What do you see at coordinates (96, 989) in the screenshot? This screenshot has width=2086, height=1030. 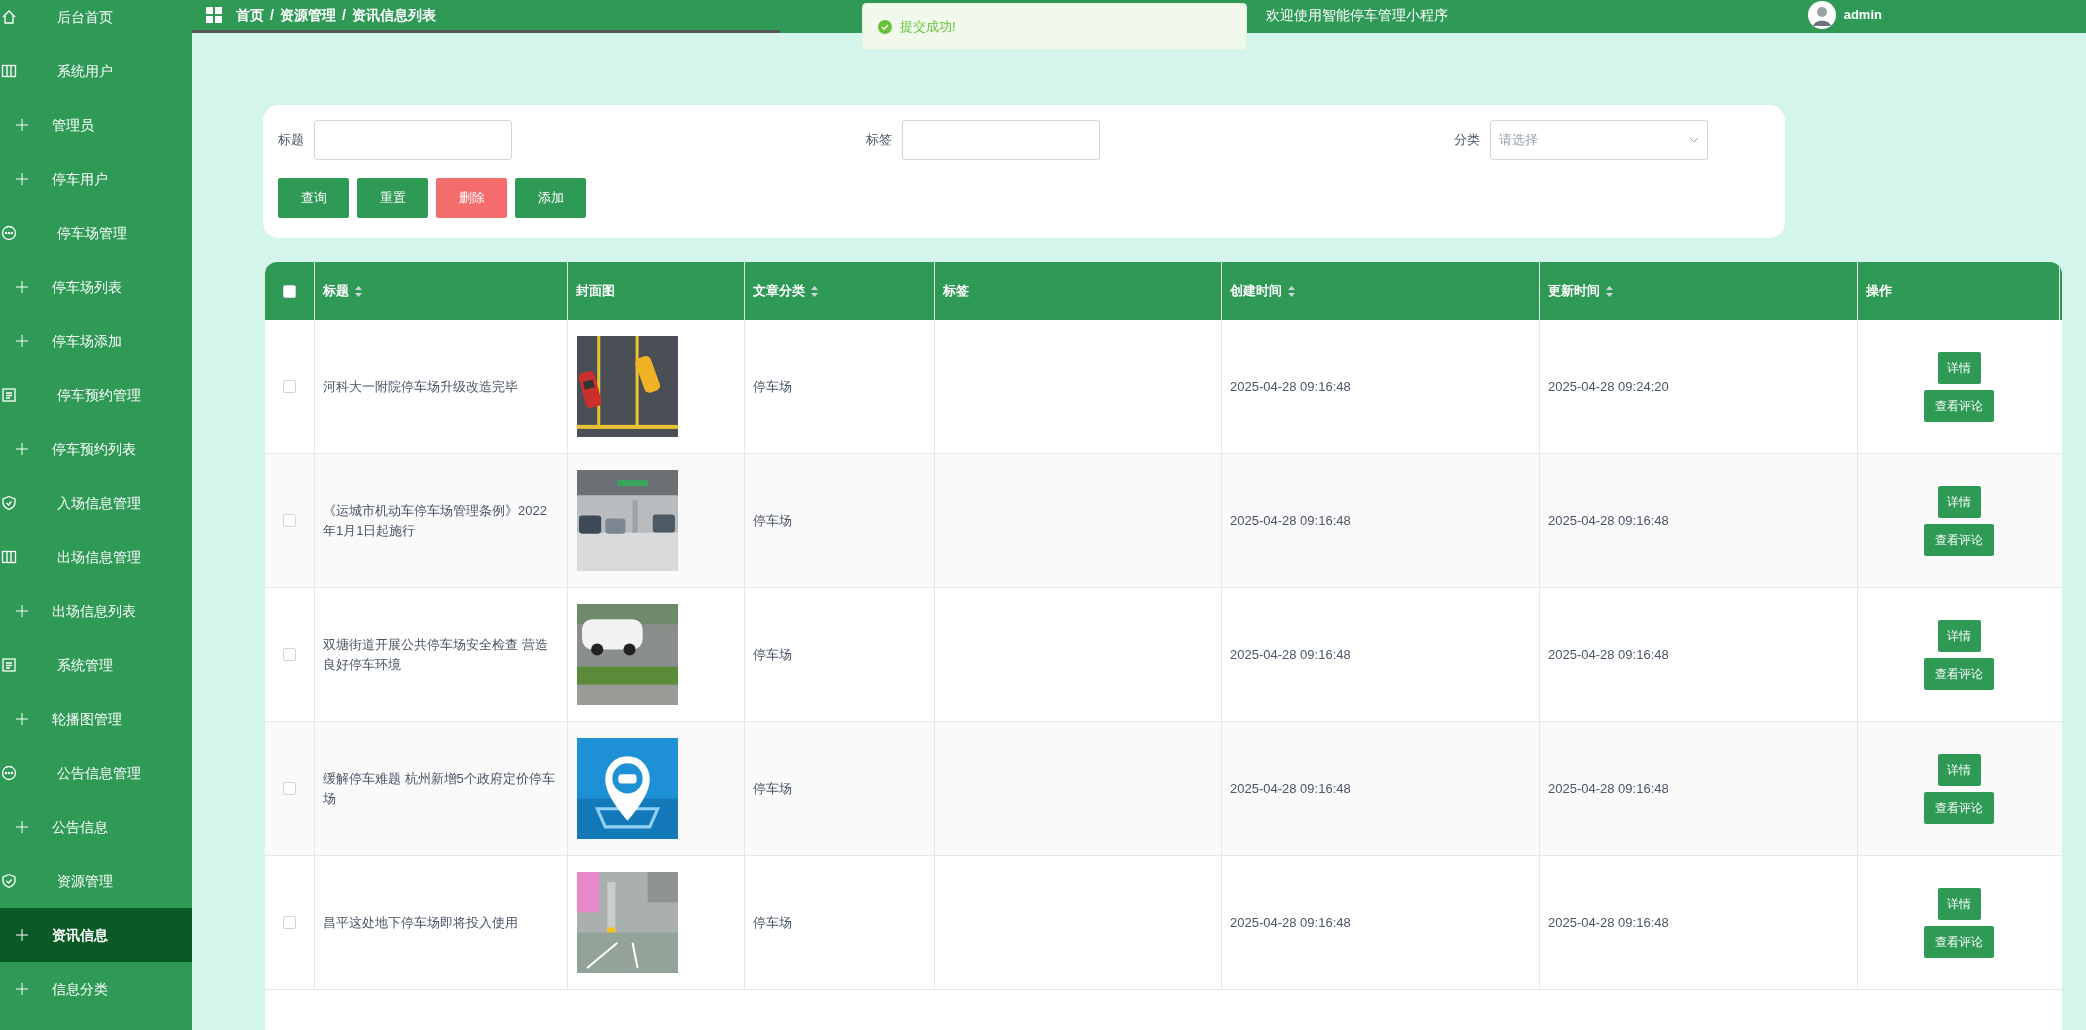 I see `sidebar-item: 信息分类` at bounding box center [96, 989].